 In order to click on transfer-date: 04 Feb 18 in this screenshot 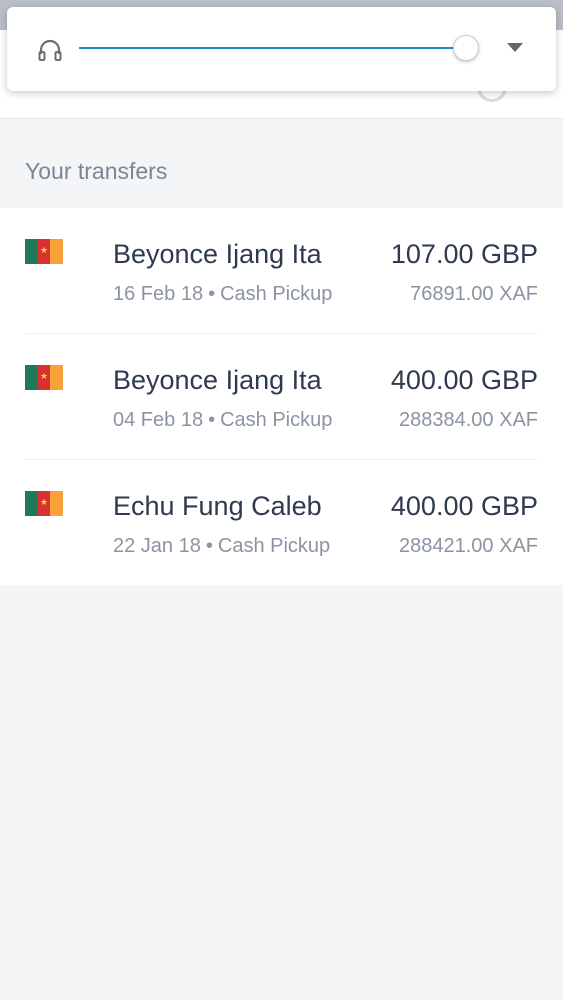, I will do `click(158, 420)`.